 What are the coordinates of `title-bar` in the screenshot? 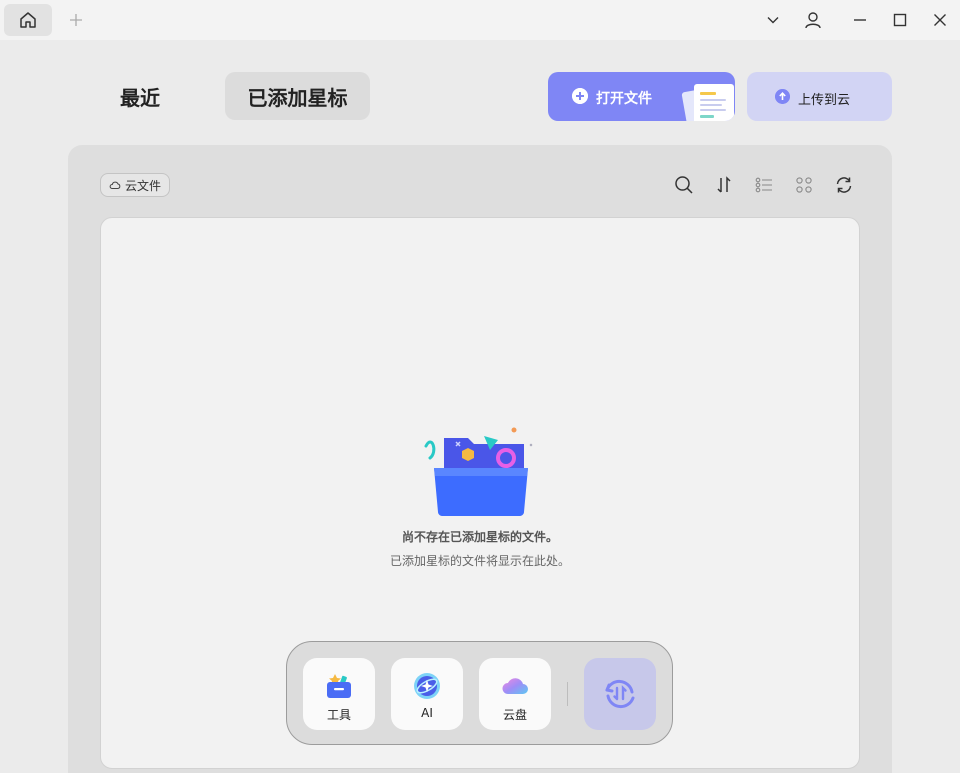 It's located at (480, 20).